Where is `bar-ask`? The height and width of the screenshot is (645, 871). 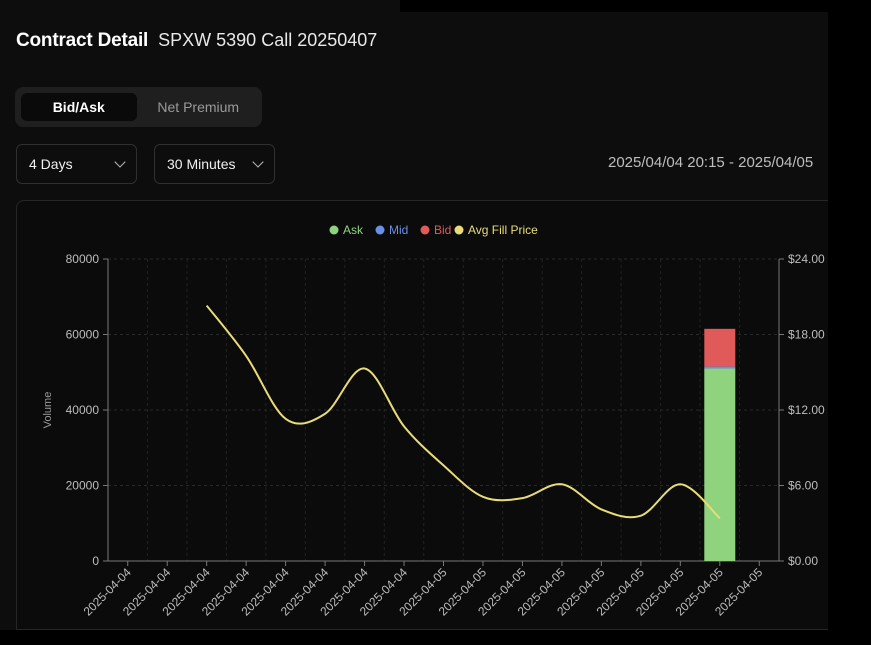
bar-ask is located at coordinates (720, 464).